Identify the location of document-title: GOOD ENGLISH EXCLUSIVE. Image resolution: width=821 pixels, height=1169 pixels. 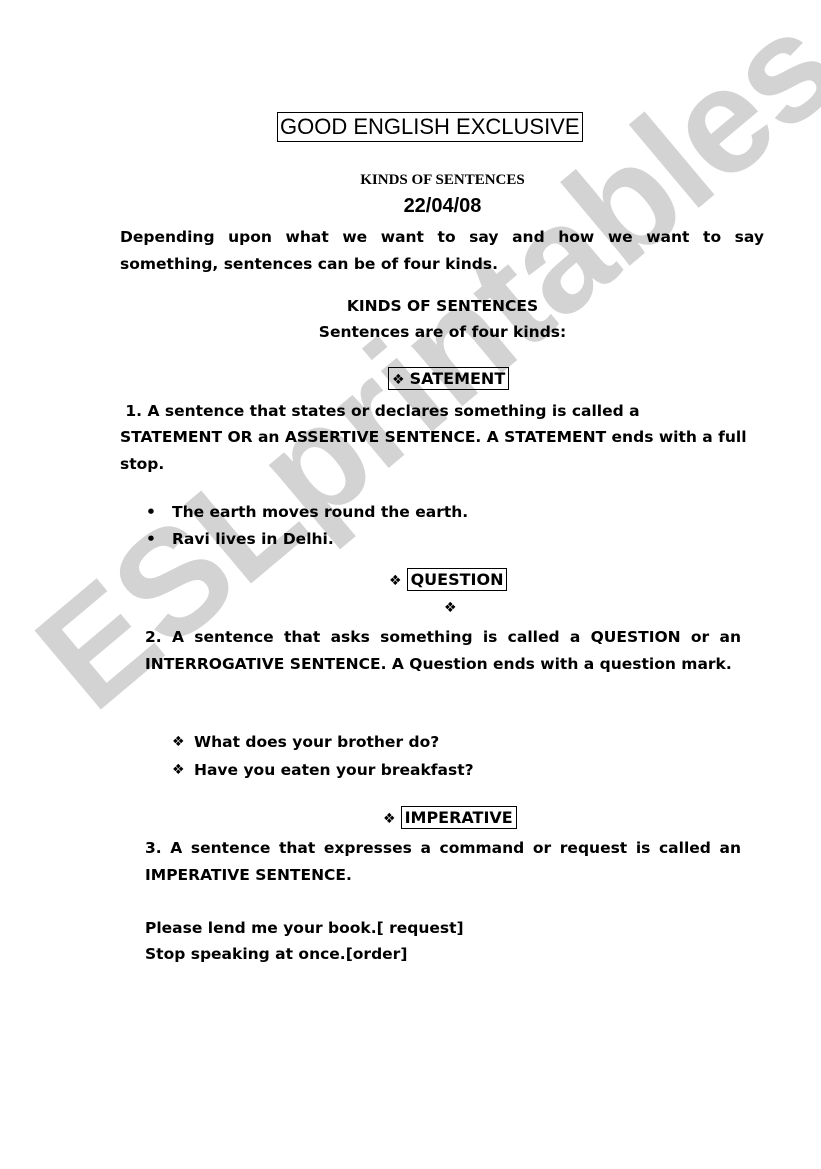
(430, 127).